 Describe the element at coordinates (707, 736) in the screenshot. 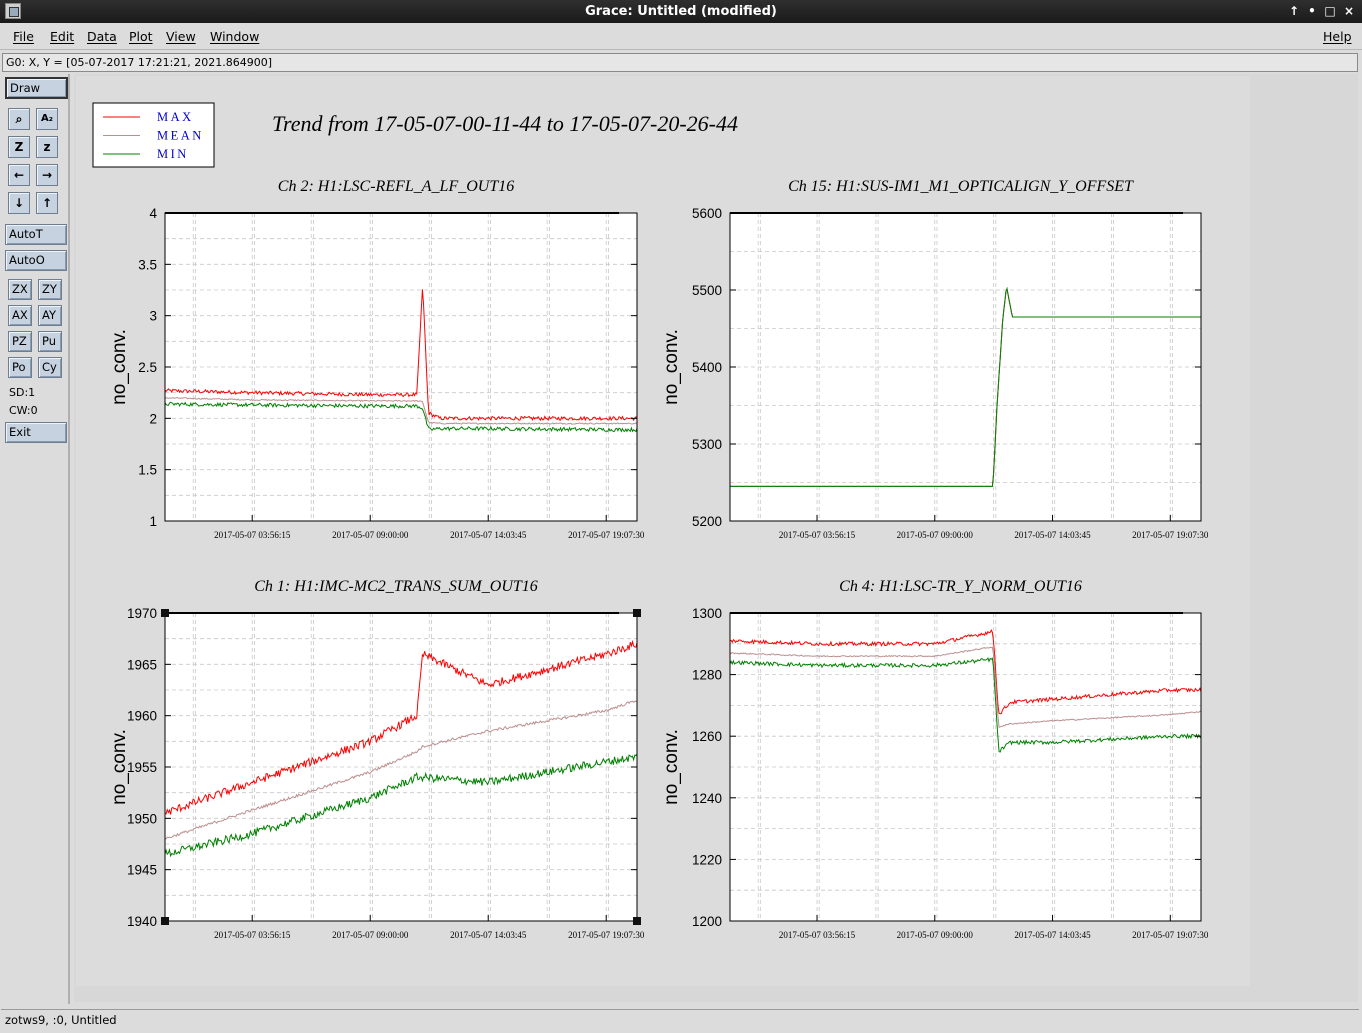

I see `y-tick-label: 1260` at that location.